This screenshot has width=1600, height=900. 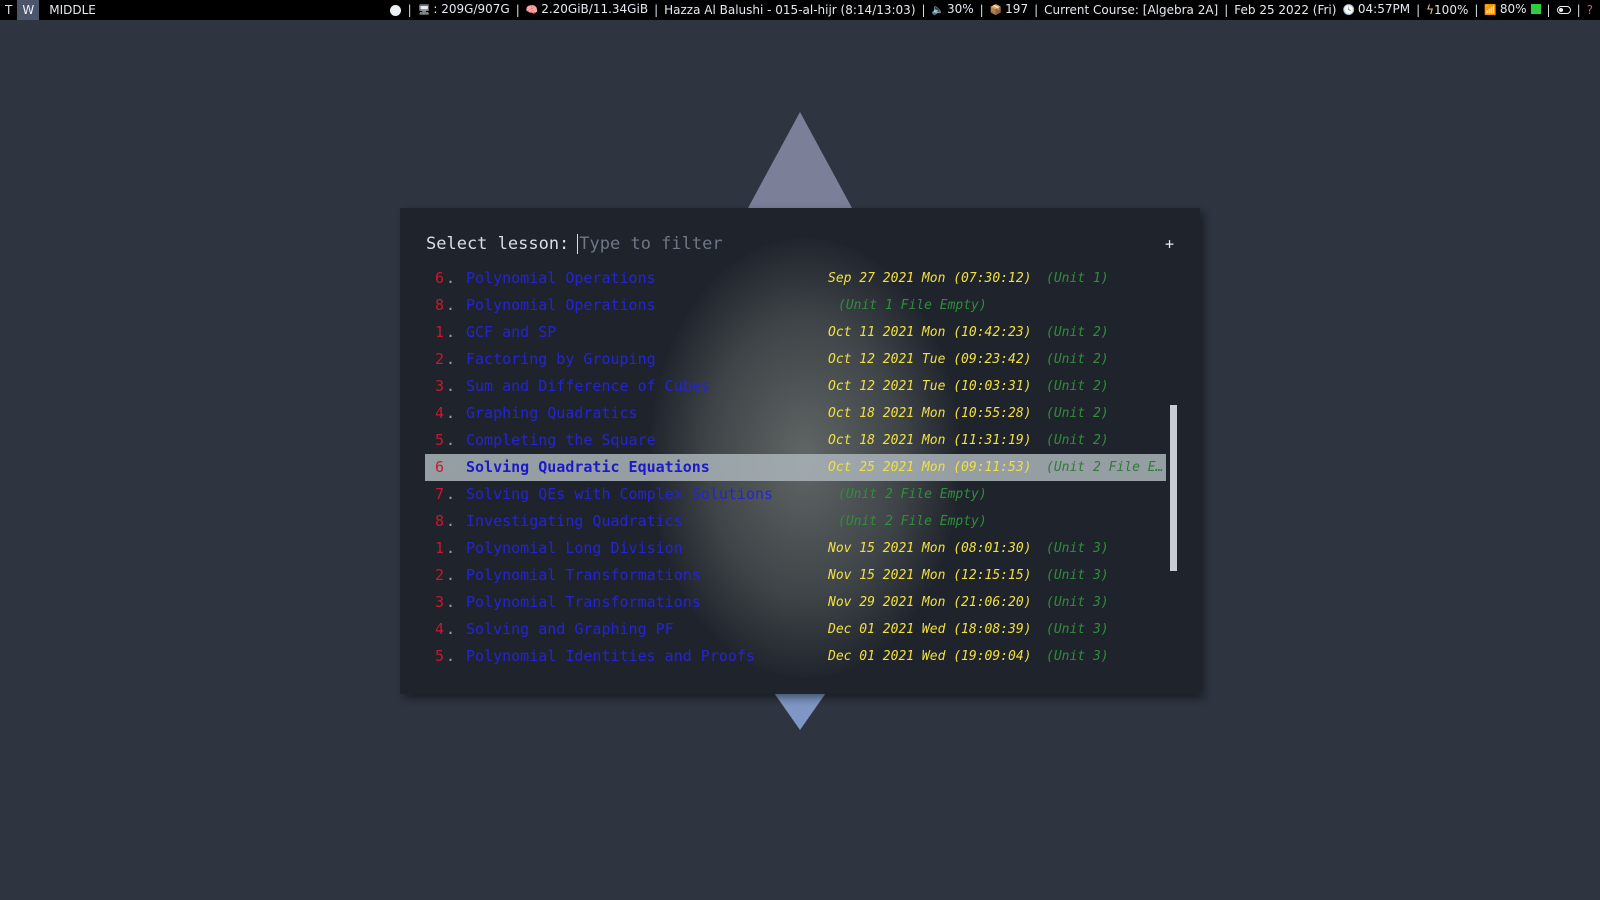 What do you see at coordinates (930, 359) in the screenshot?
I see `lesson-date: Oct 12 2021 Tue (09:23:42)` at bounding box center [930, 359].